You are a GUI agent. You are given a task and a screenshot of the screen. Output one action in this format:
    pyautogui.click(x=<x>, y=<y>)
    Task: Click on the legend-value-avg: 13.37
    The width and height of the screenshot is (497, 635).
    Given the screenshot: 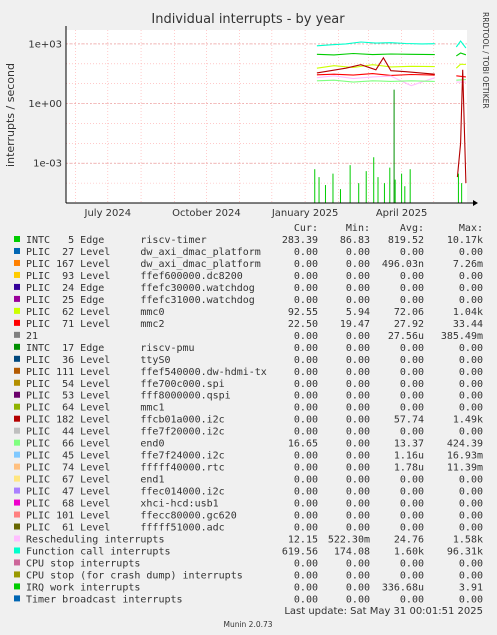 What is the action you would take?
    pyautogui.click(x=409, y=444)
    